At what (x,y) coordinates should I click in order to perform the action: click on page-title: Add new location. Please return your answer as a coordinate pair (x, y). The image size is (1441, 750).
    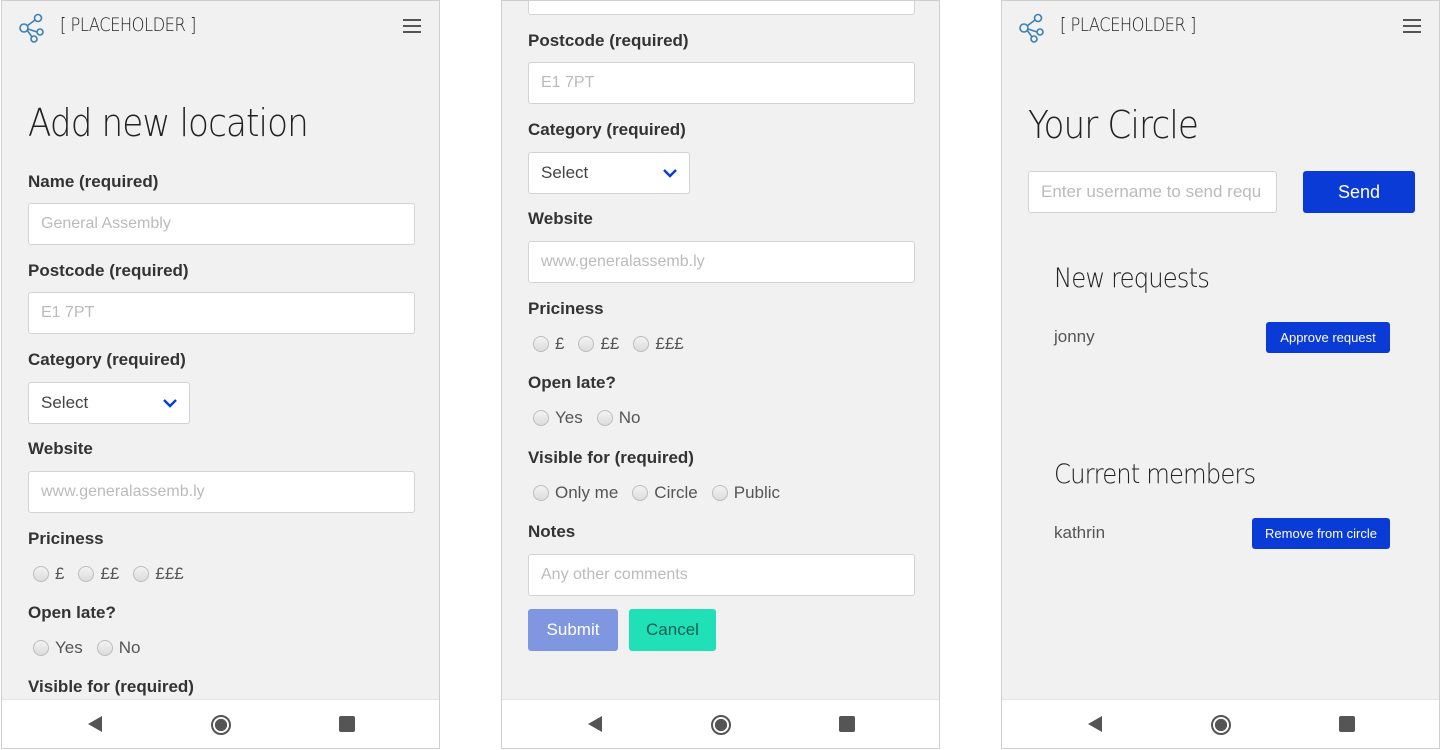
    Looking at the image, I should click on (168, 123).